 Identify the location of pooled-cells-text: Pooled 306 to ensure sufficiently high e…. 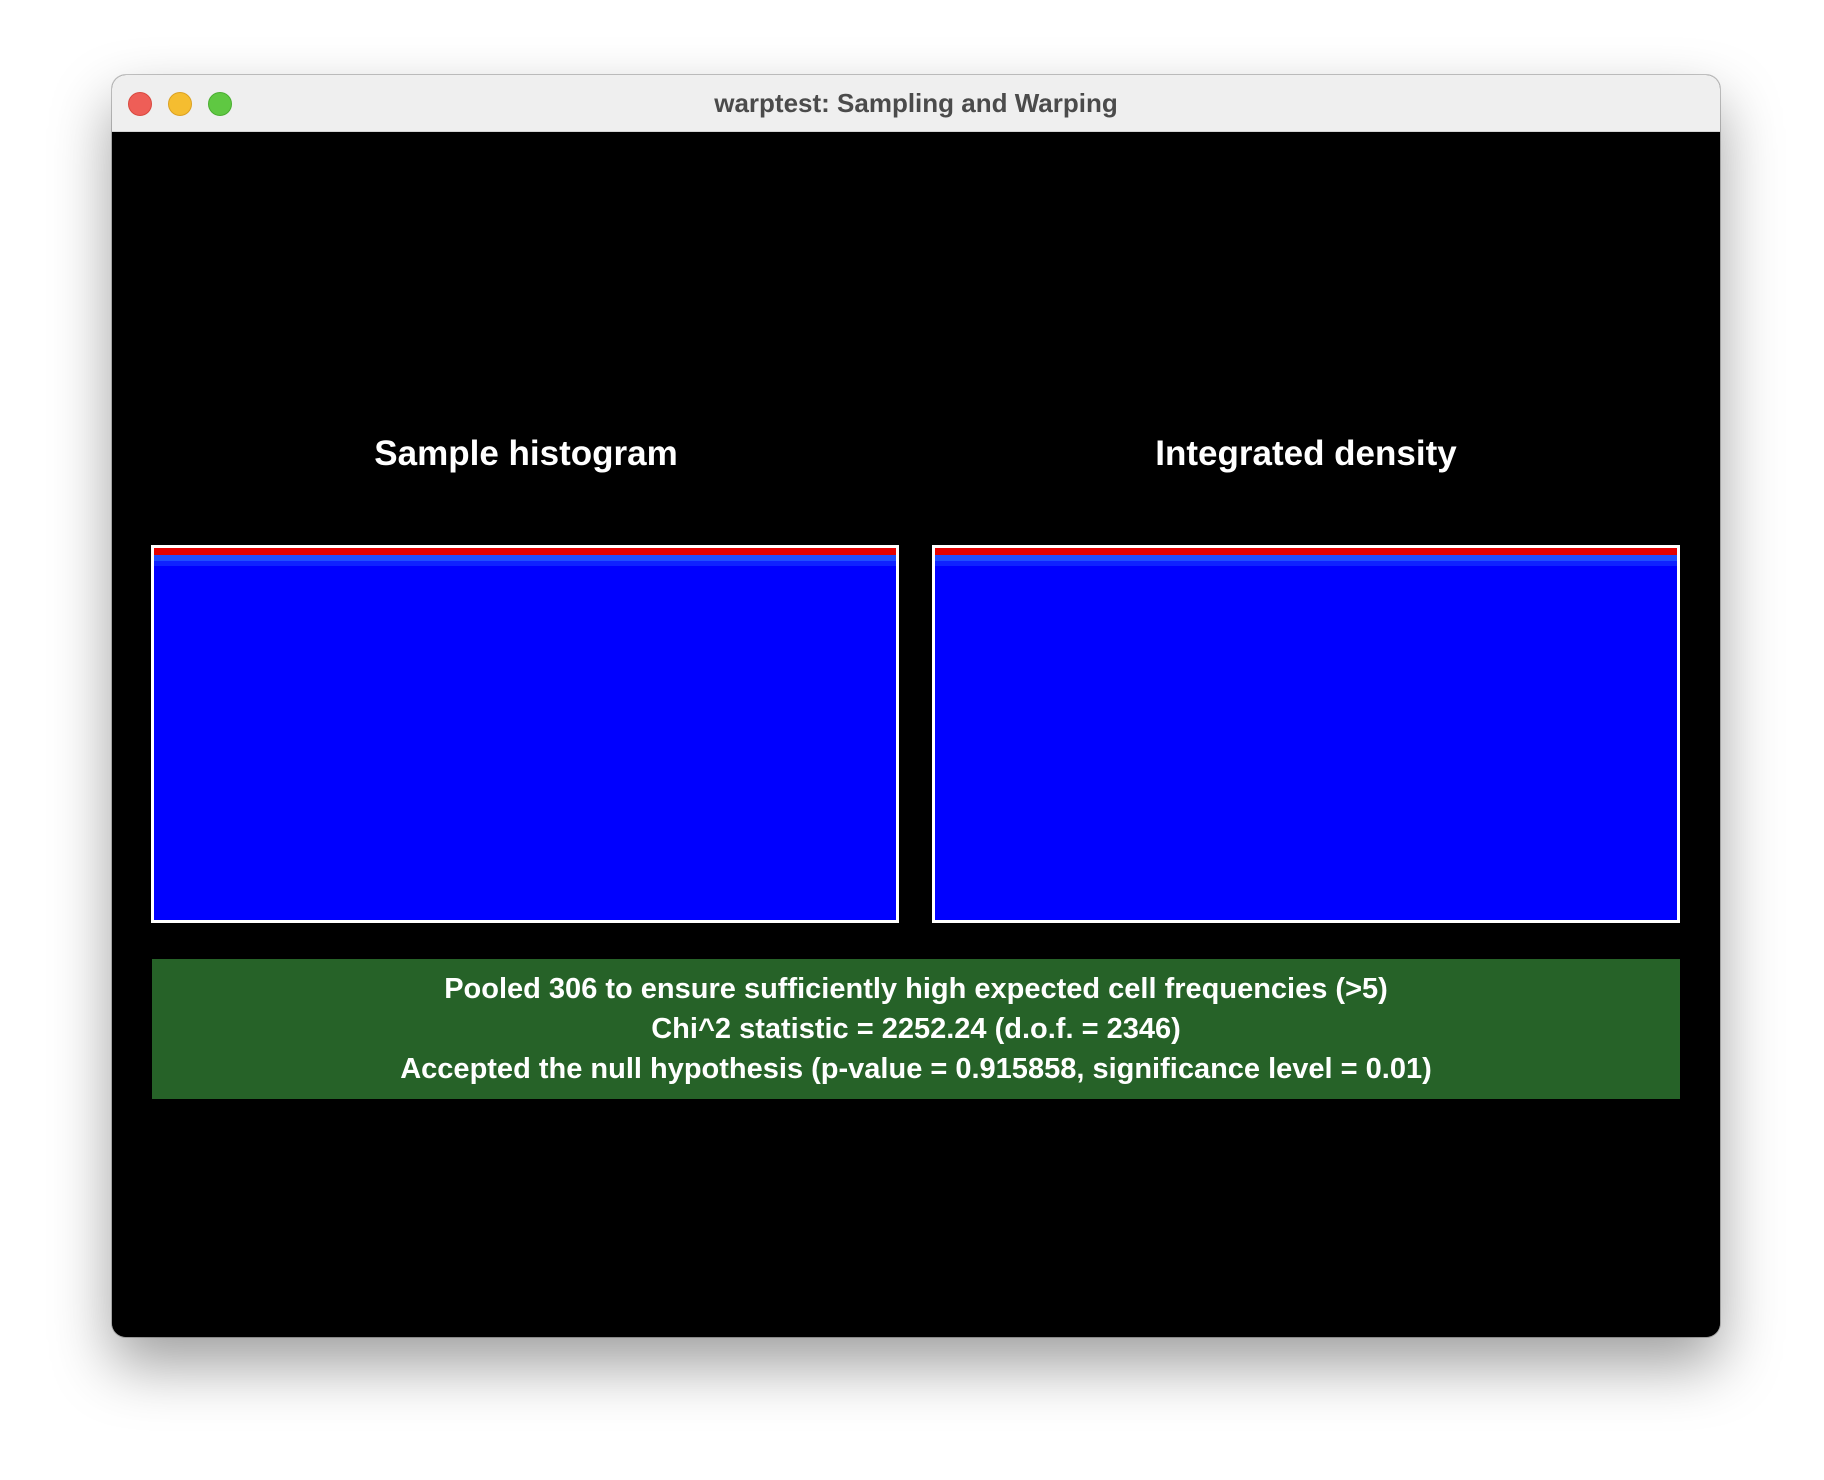
(916, 989).